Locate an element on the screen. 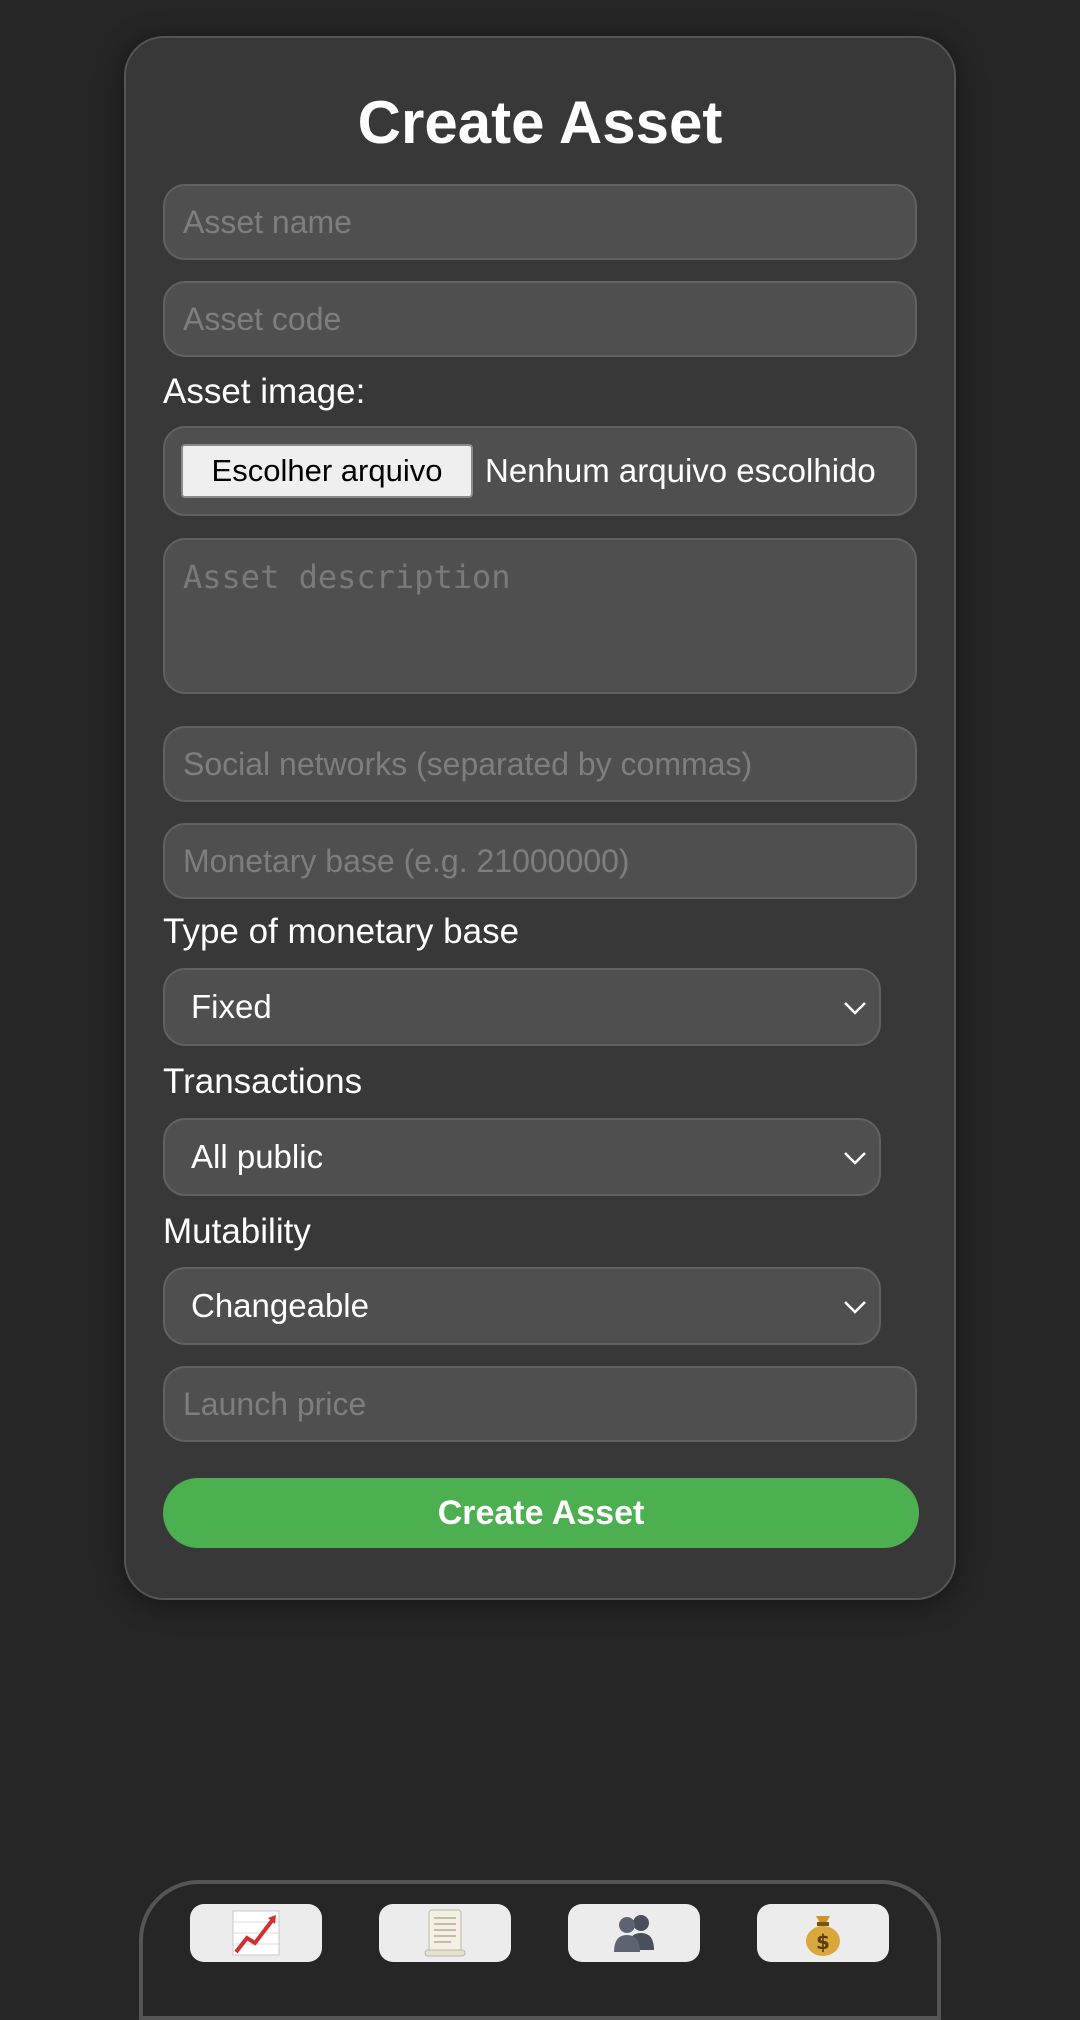 The image size is (1080, 2020). choose-file-button: Escolher arquivo is located at coordinates (327, 471).